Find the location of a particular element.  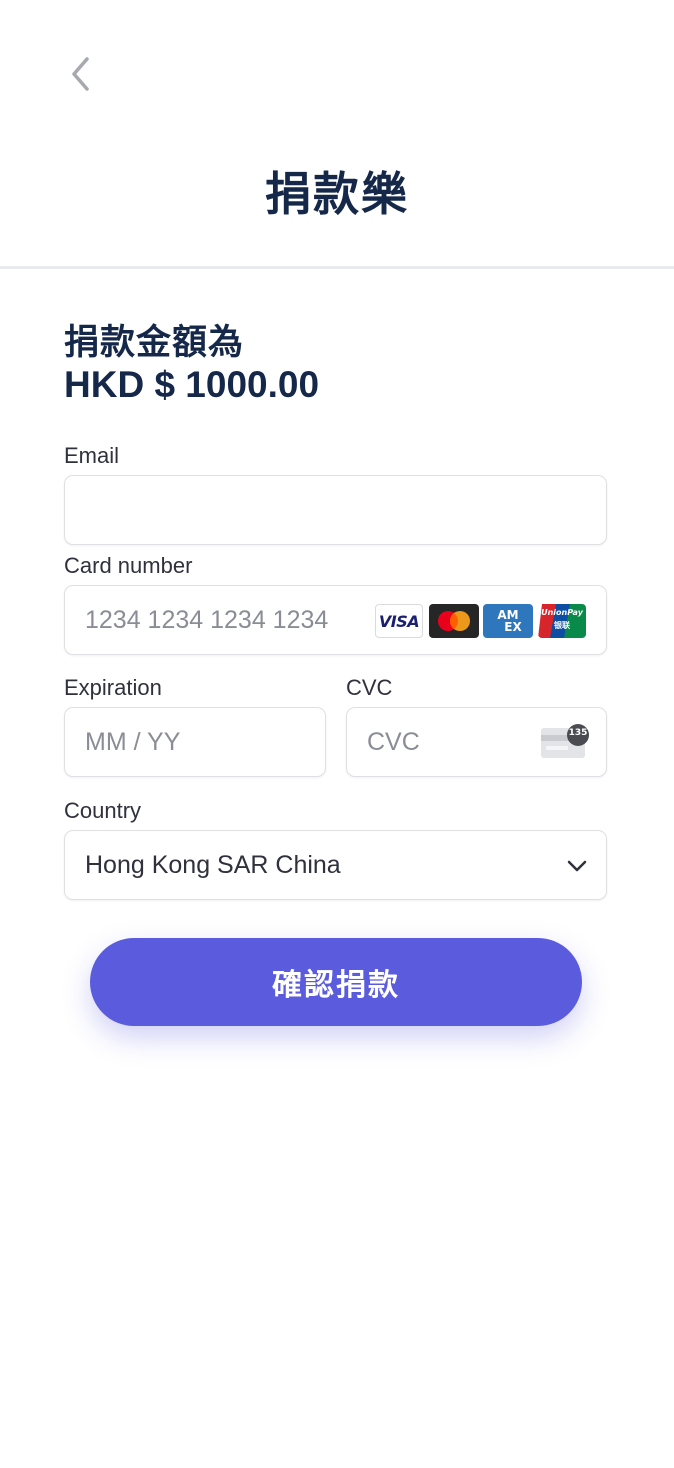

card-cvc-icon: 135 is located at coordinates (566, 743).